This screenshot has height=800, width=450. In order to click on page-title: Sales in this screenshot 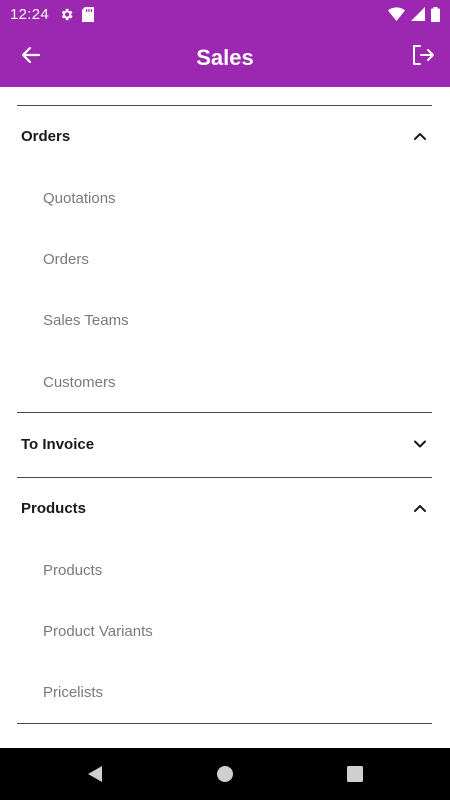, I will do `click(225, 57)`.